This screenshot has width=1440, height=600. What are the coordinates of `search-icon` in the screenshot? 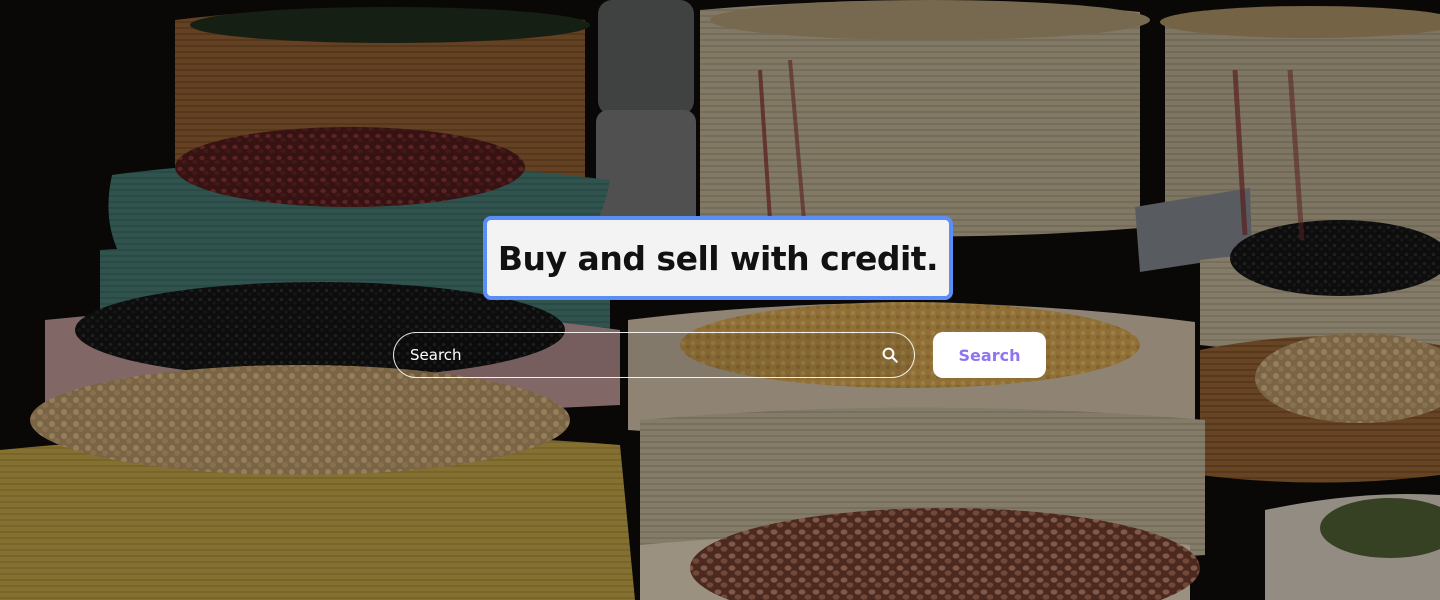 It's located at (890, 355).